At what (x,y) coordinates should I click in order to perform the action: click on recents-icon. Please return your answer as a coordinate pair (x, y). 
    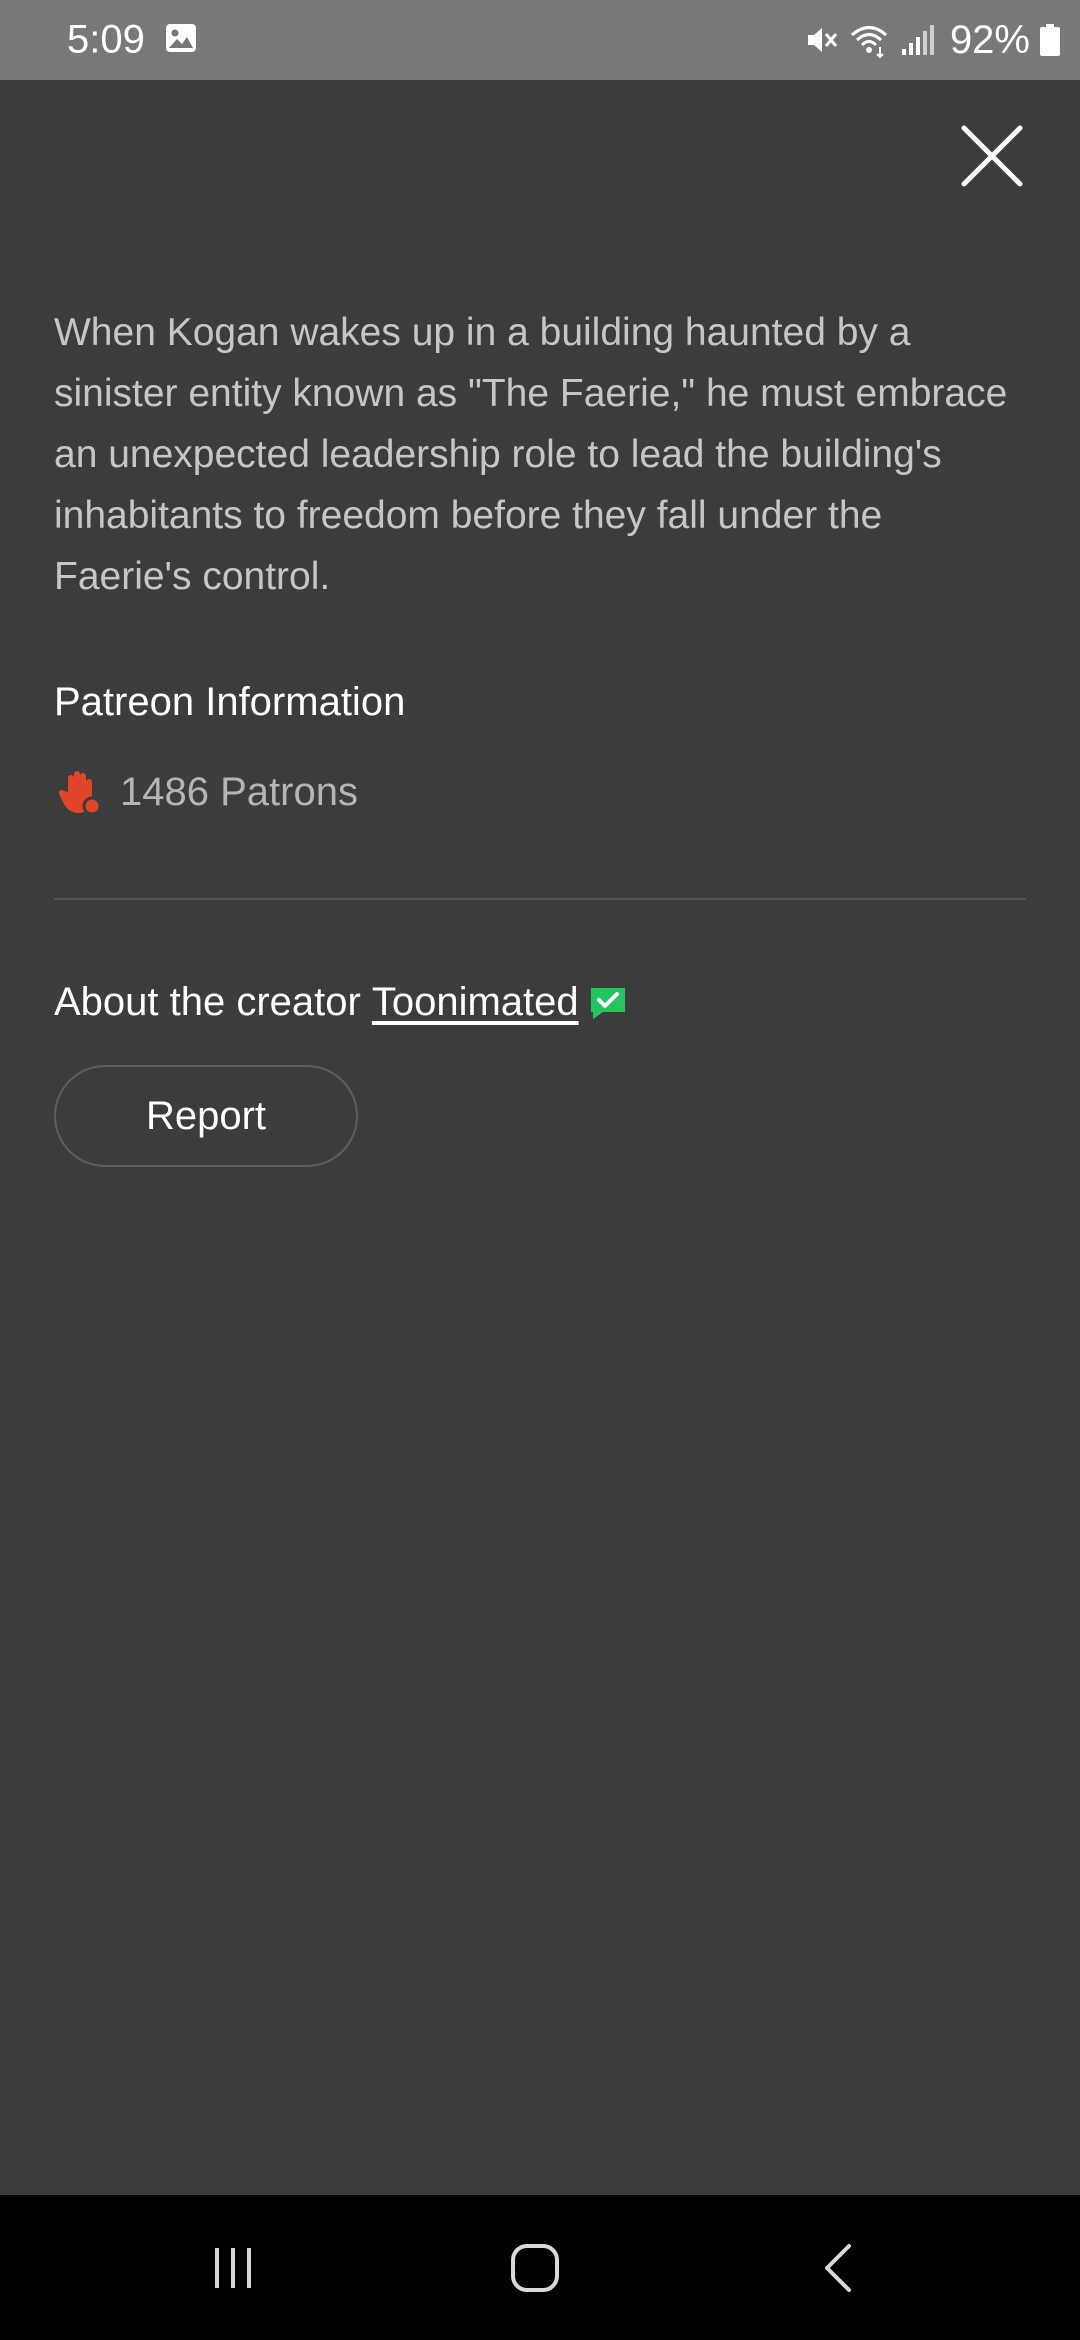
    Looking at the image, I should click on (233, 2268).